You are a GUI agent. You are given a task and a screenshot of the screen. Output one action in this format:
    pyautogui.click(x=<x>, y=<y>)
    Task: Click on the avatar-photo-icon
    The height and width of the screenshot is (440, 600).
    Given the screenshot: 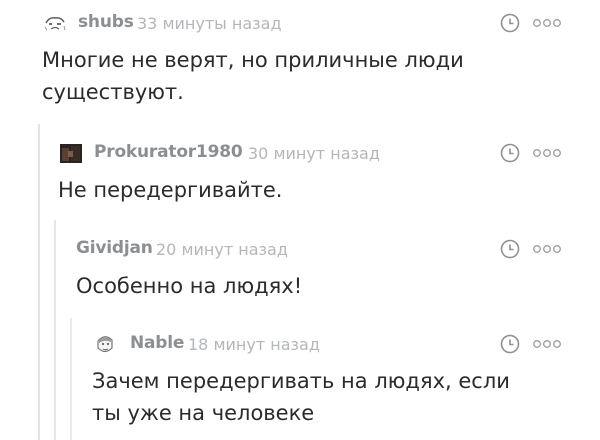 What is the action you would take?
    pyautogui.click(x=71, y=153)
    